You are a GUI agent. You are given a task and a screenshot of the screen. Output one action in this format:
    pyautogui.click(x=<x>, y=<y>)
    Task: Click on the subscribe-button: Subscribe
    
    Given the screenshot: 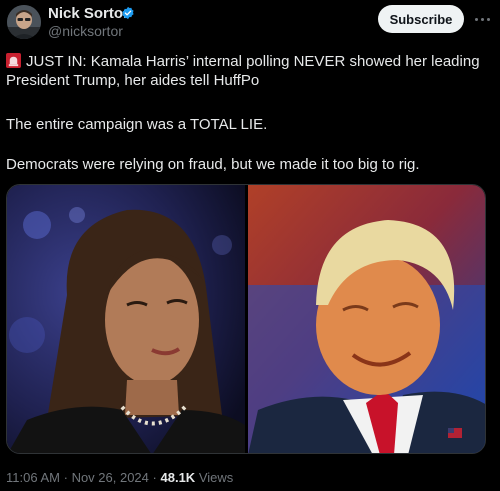 What is the action you would take?
    pyautogui.click(x=421, y=19)
    